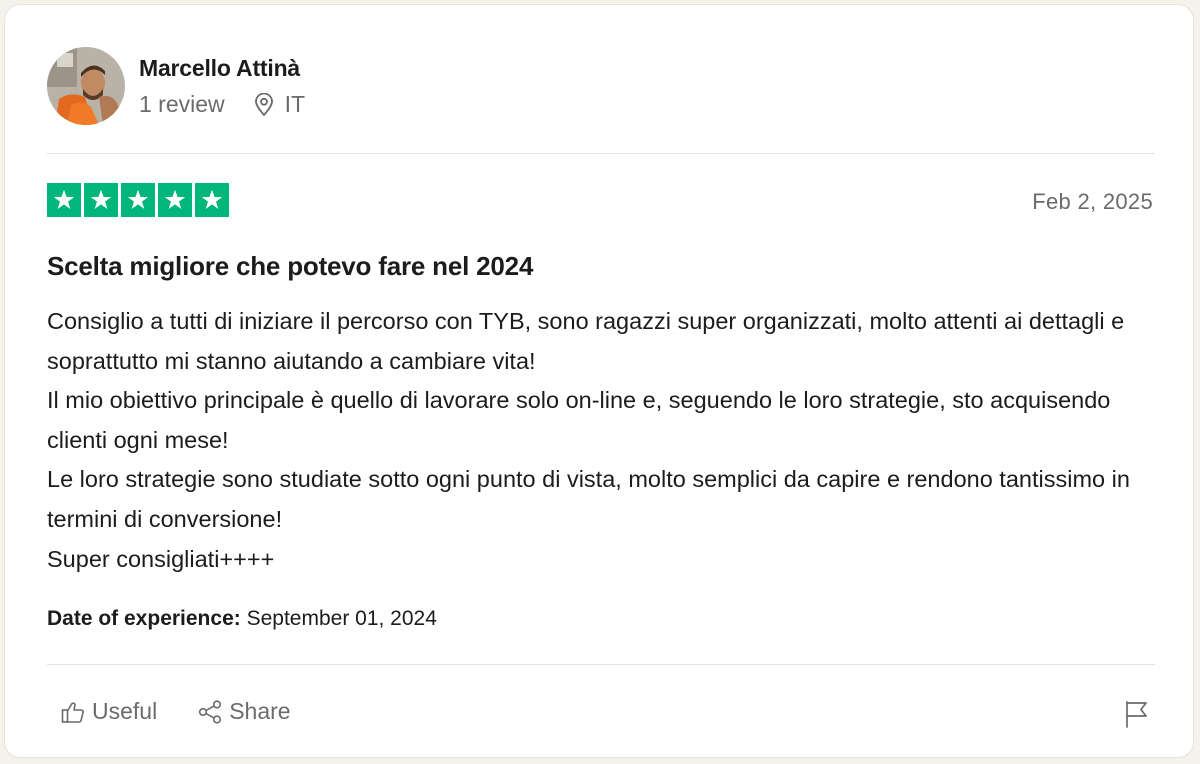  Describe the element at coordinates (264, 104) in the screenshot. I see `location-pin-icon` at that location.